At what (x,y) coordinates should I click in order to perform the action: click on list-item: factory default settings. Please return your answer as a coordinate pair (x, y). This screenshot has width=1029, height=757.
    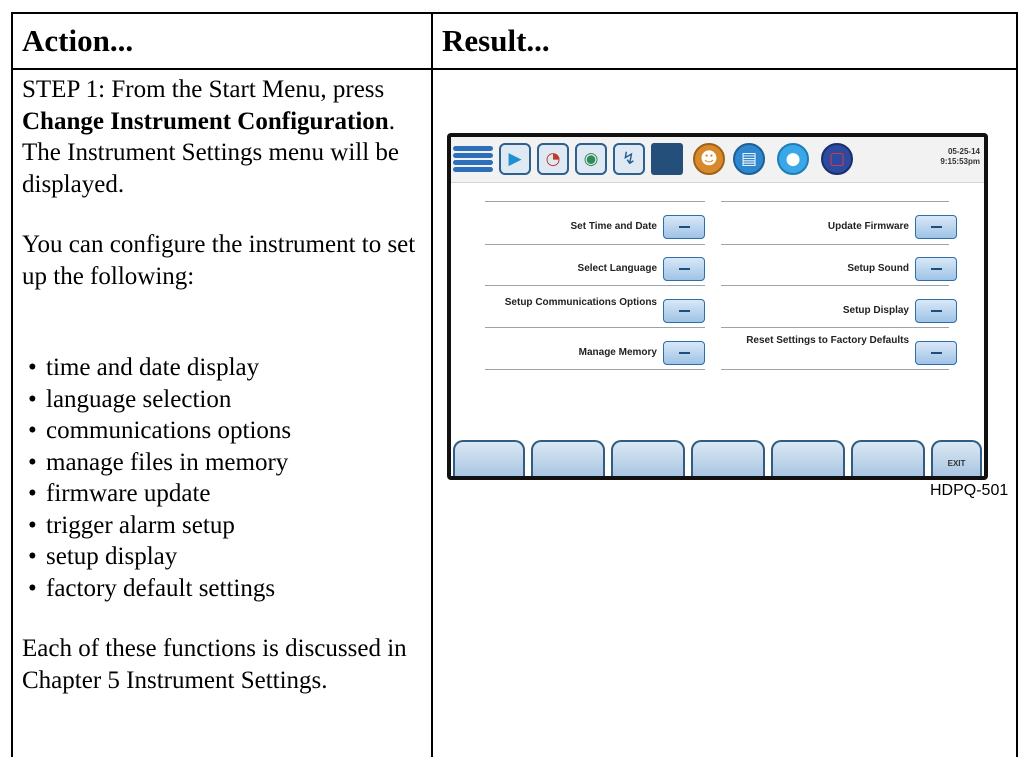
    Looking at the image, I should click on (156, 589).